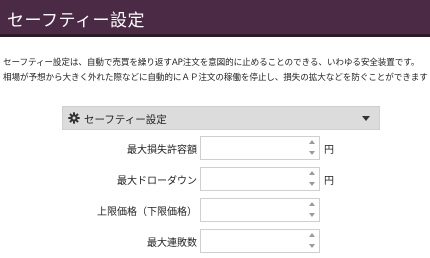 This screenshot has height=258, width=430. I want to click on price-limit-field, so click(260, 210).